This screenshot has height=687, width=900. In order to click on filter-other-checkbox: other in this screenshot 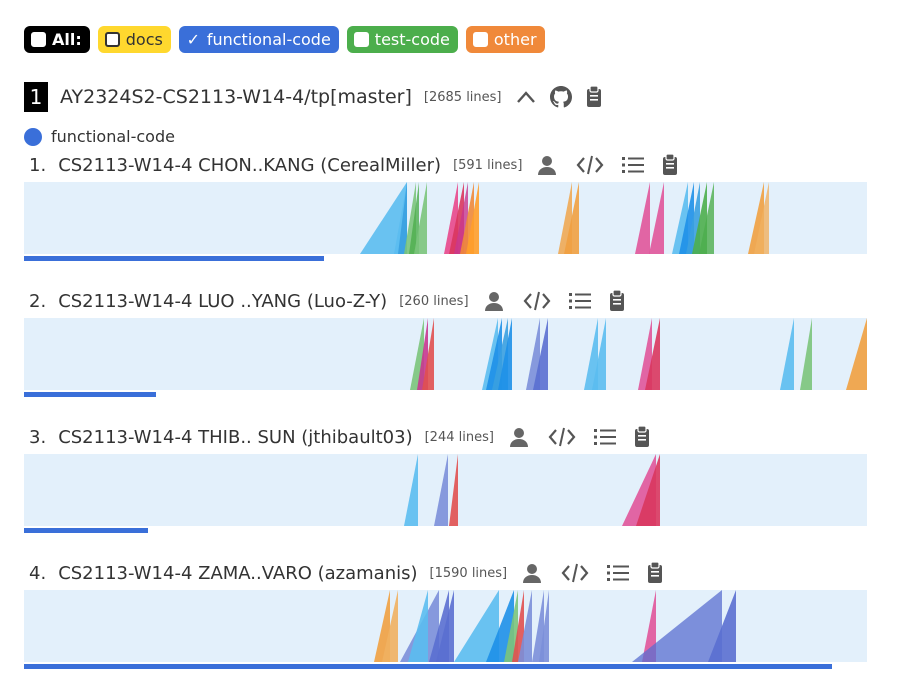, I will do `click(505, 39)`.